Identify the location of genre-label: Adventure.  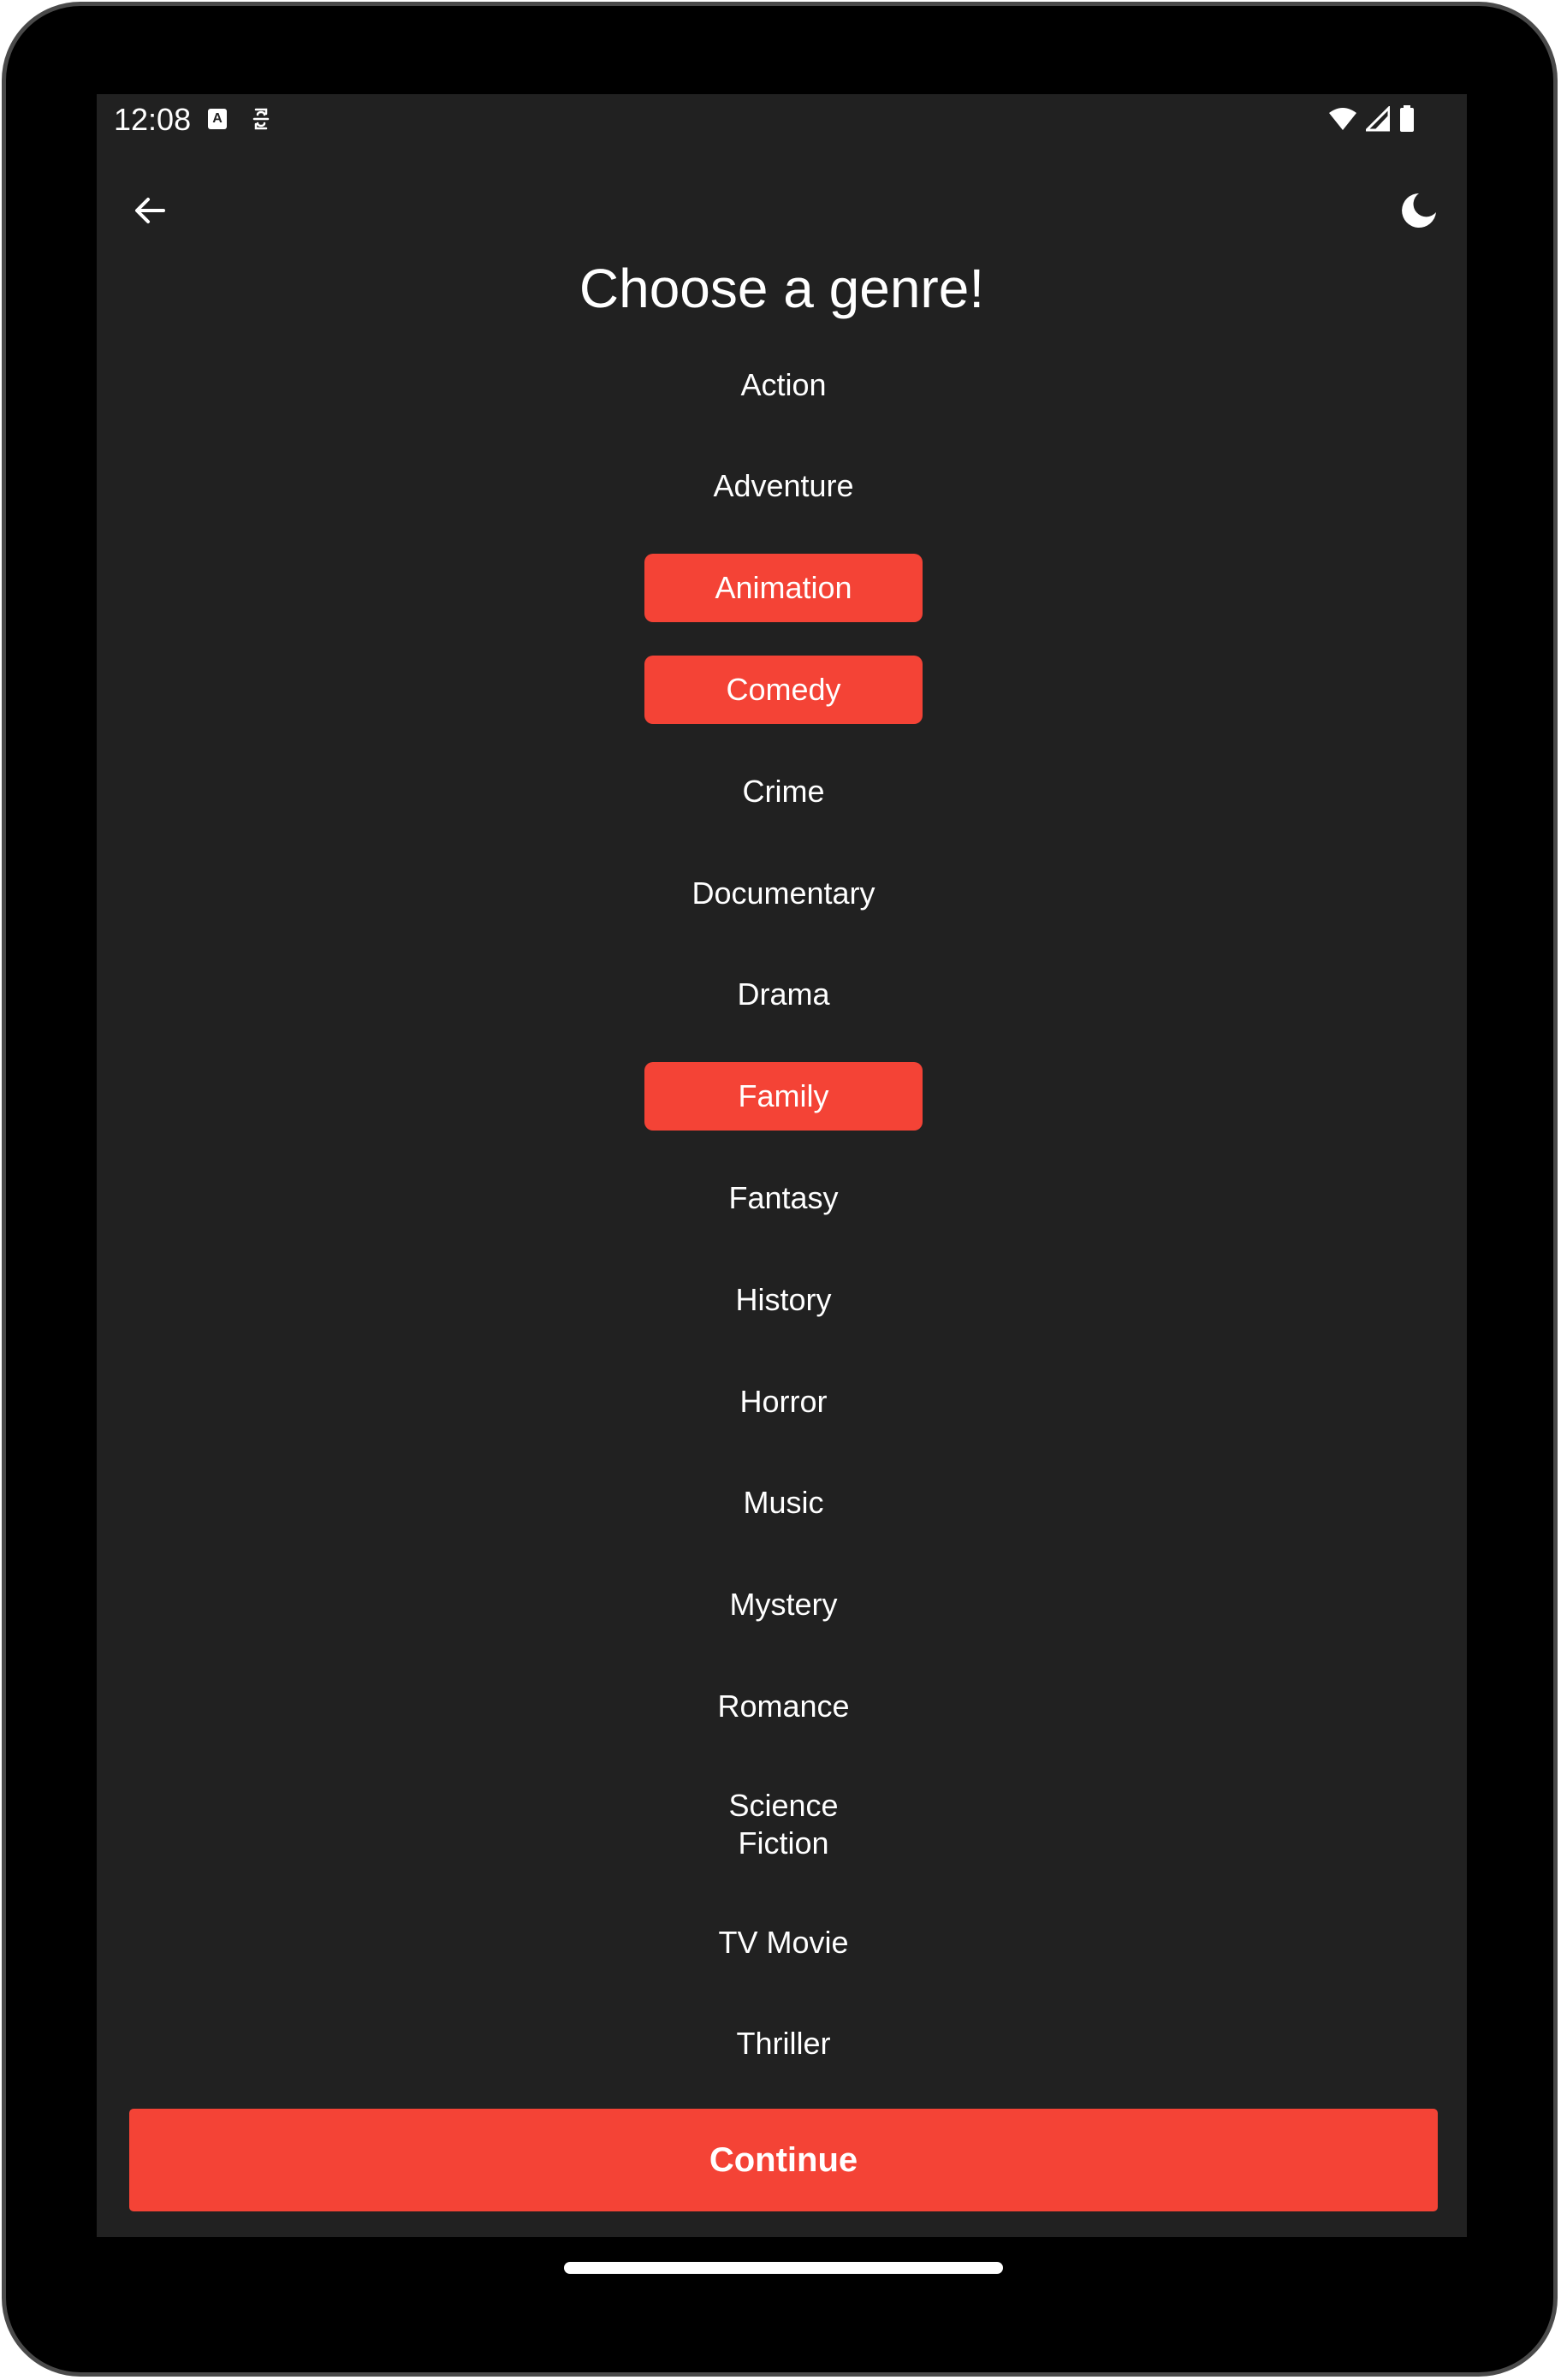
(783, 485).